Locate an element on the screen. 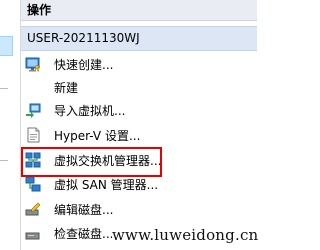  server-node: USER-20211130WJ is located at coordinates (139, 38).